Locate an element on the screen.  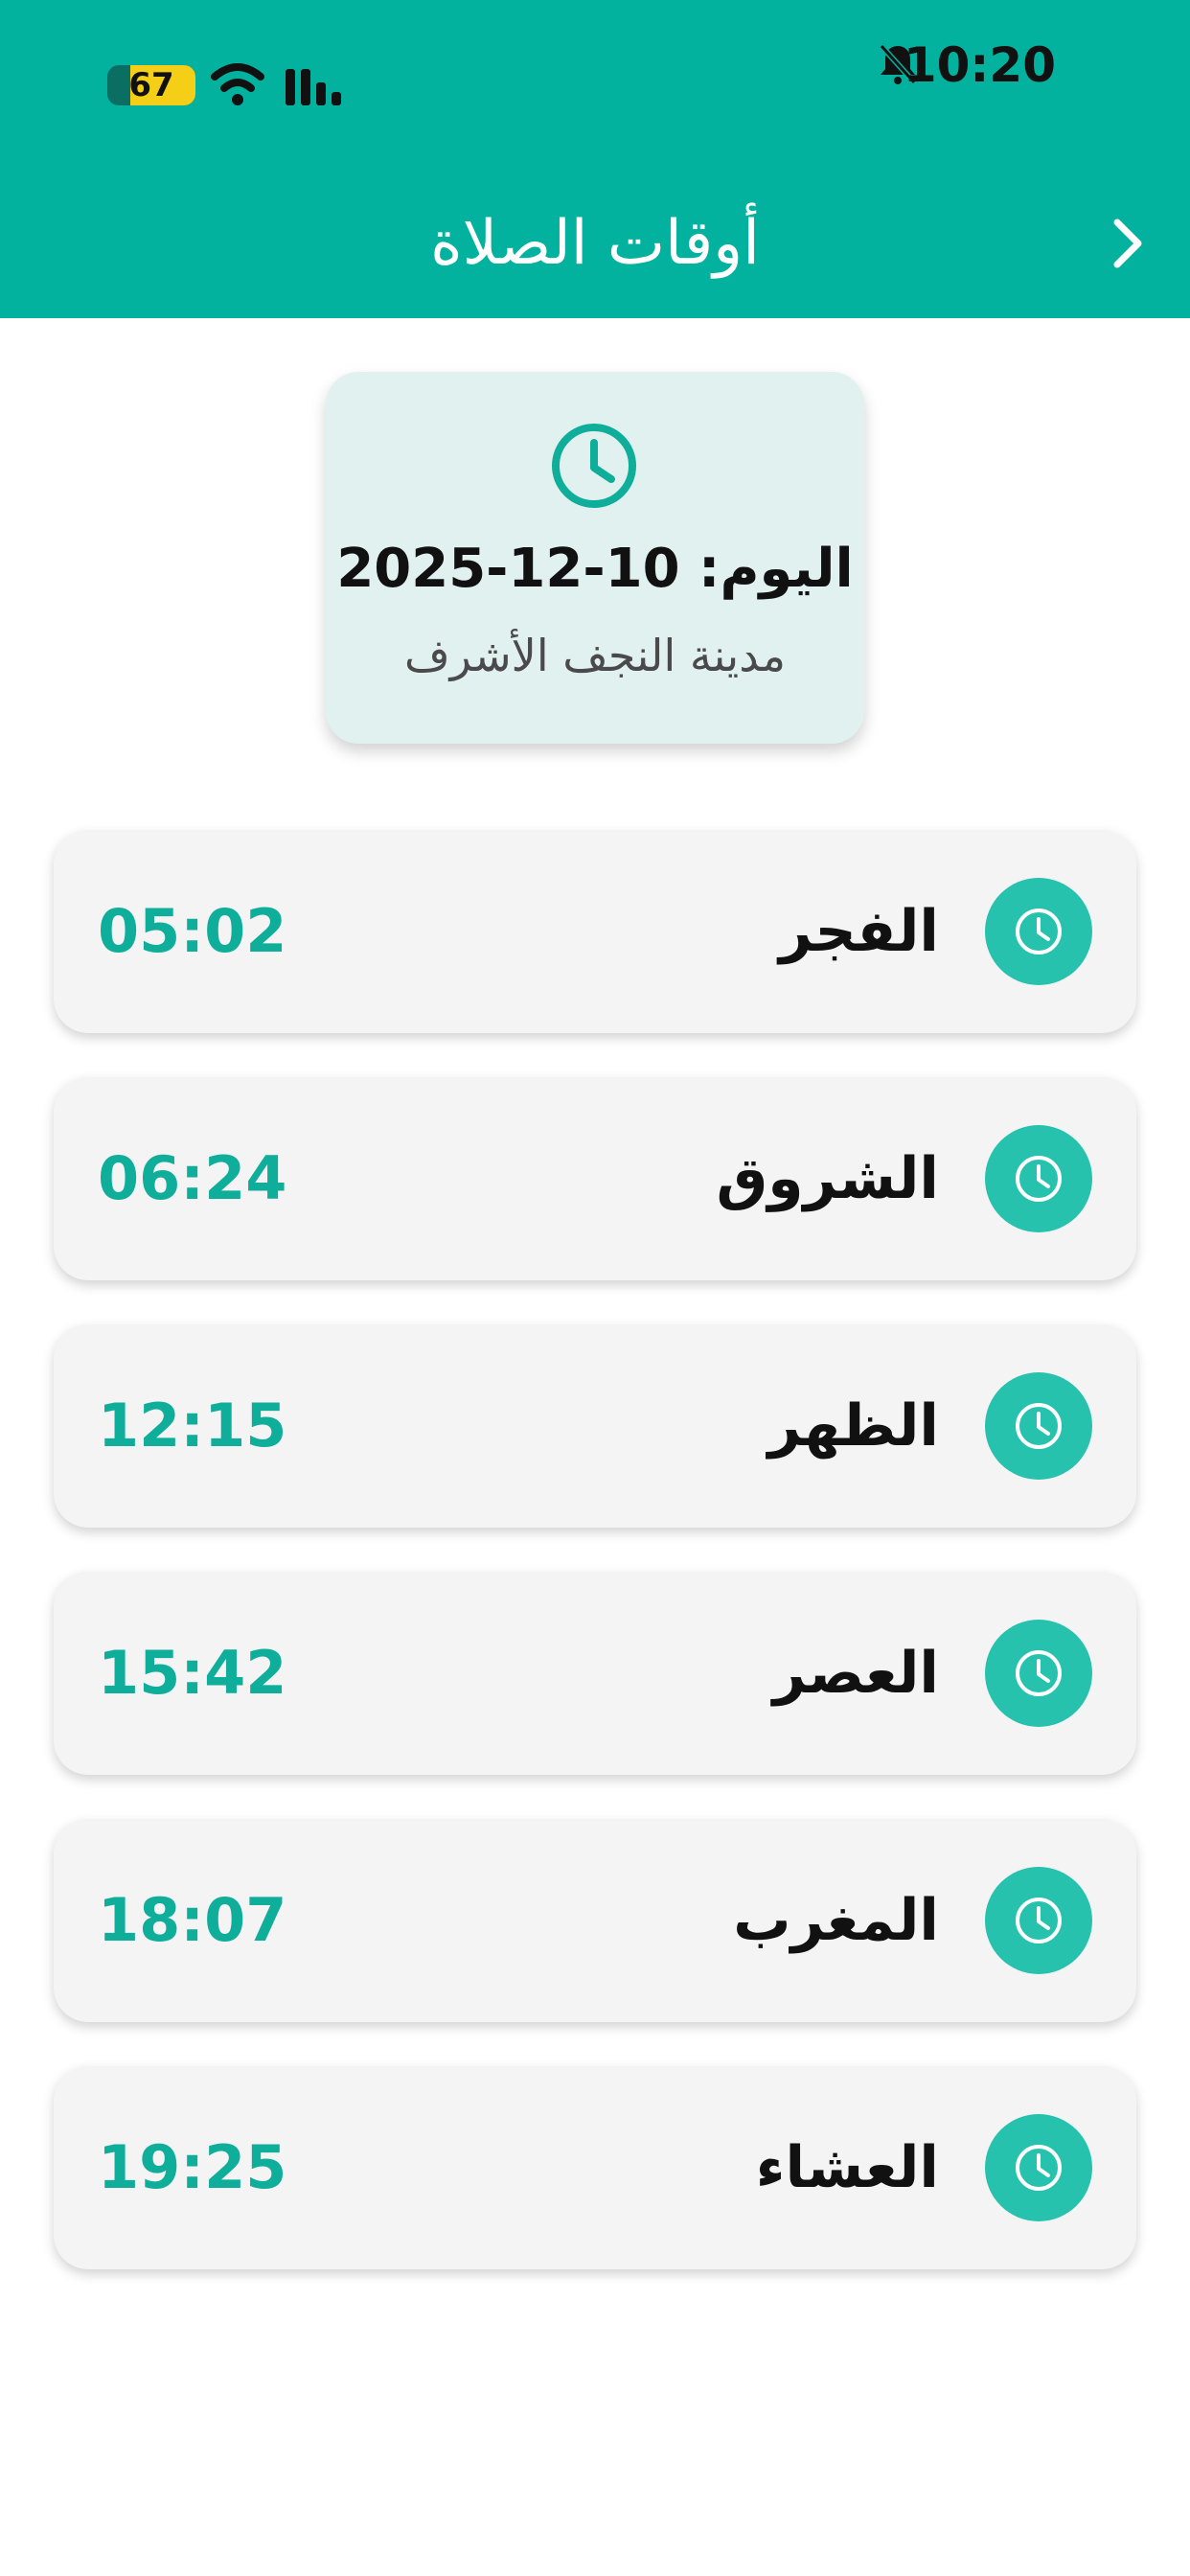
current-date: اليوم: 10-12-2025 is located at coordinates (595, 569).